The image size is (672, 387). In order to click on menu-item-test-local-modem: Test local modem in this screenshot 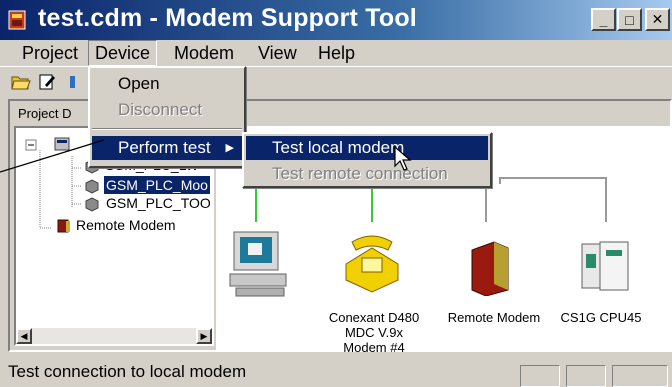, I will do `click(367, 148)`.